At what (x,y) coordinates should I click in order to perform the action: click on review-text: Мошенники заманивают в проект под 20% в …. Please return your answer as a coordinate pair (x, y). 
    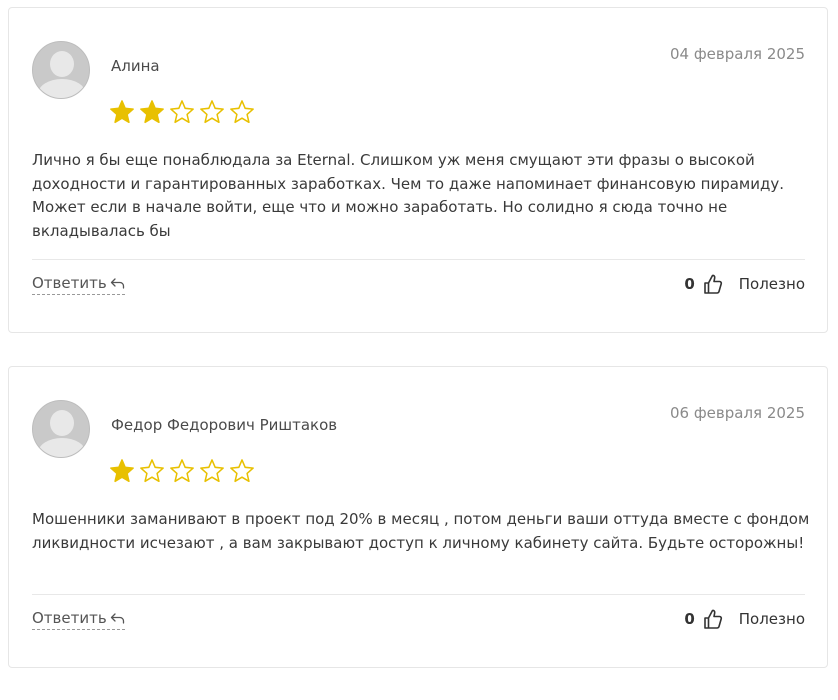
    Looking at the image, I should click on (421, 531).